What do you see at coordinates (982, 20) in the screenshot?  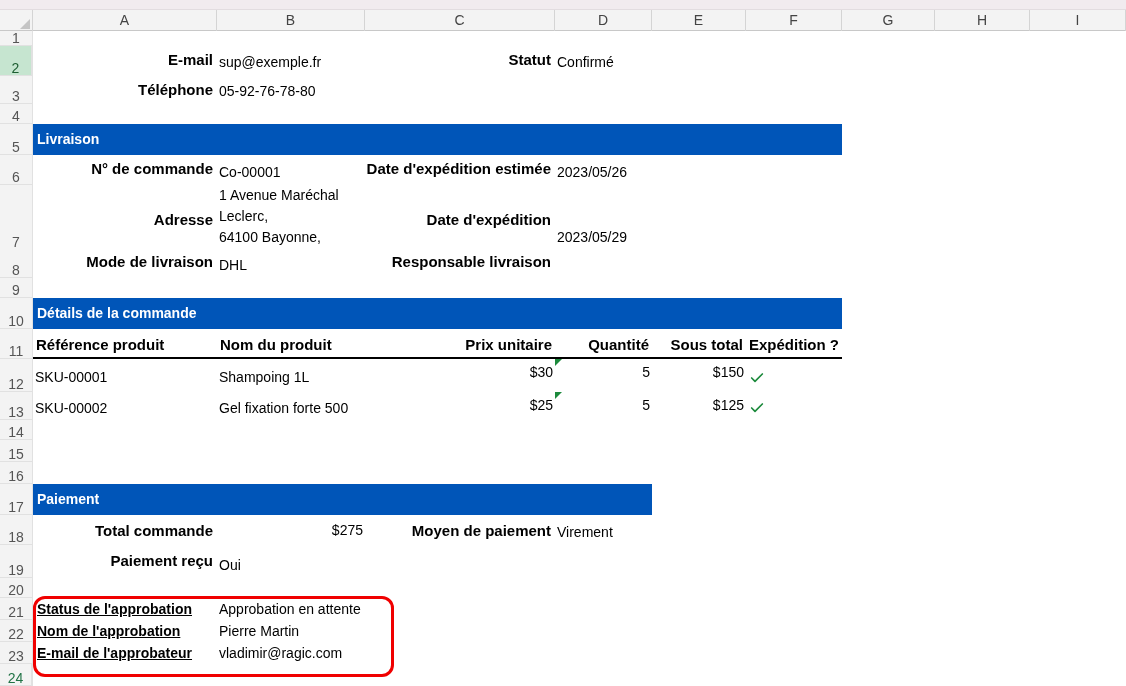 I see `column-header: H` at bounding box center [982, 20].